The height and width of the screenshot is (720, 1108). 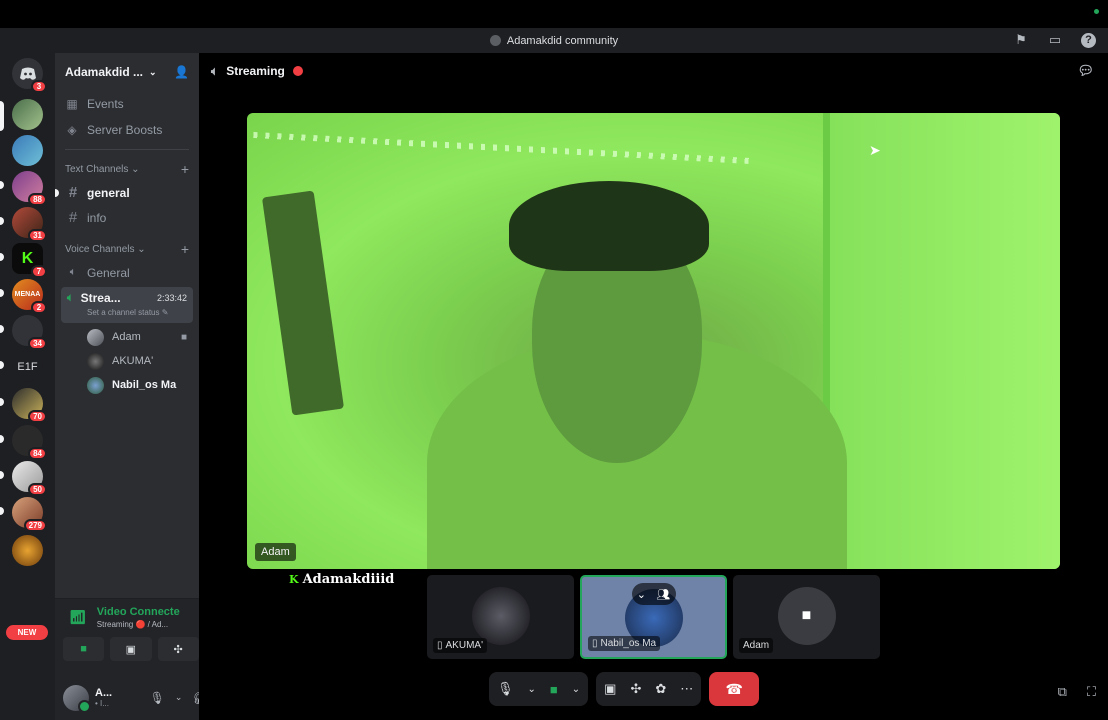 What do you see at coordinates (127, 72) in the screenshot?
I see `server-header: Adamakdid ... ⌄ 👤` at bounding box center [127, 72].